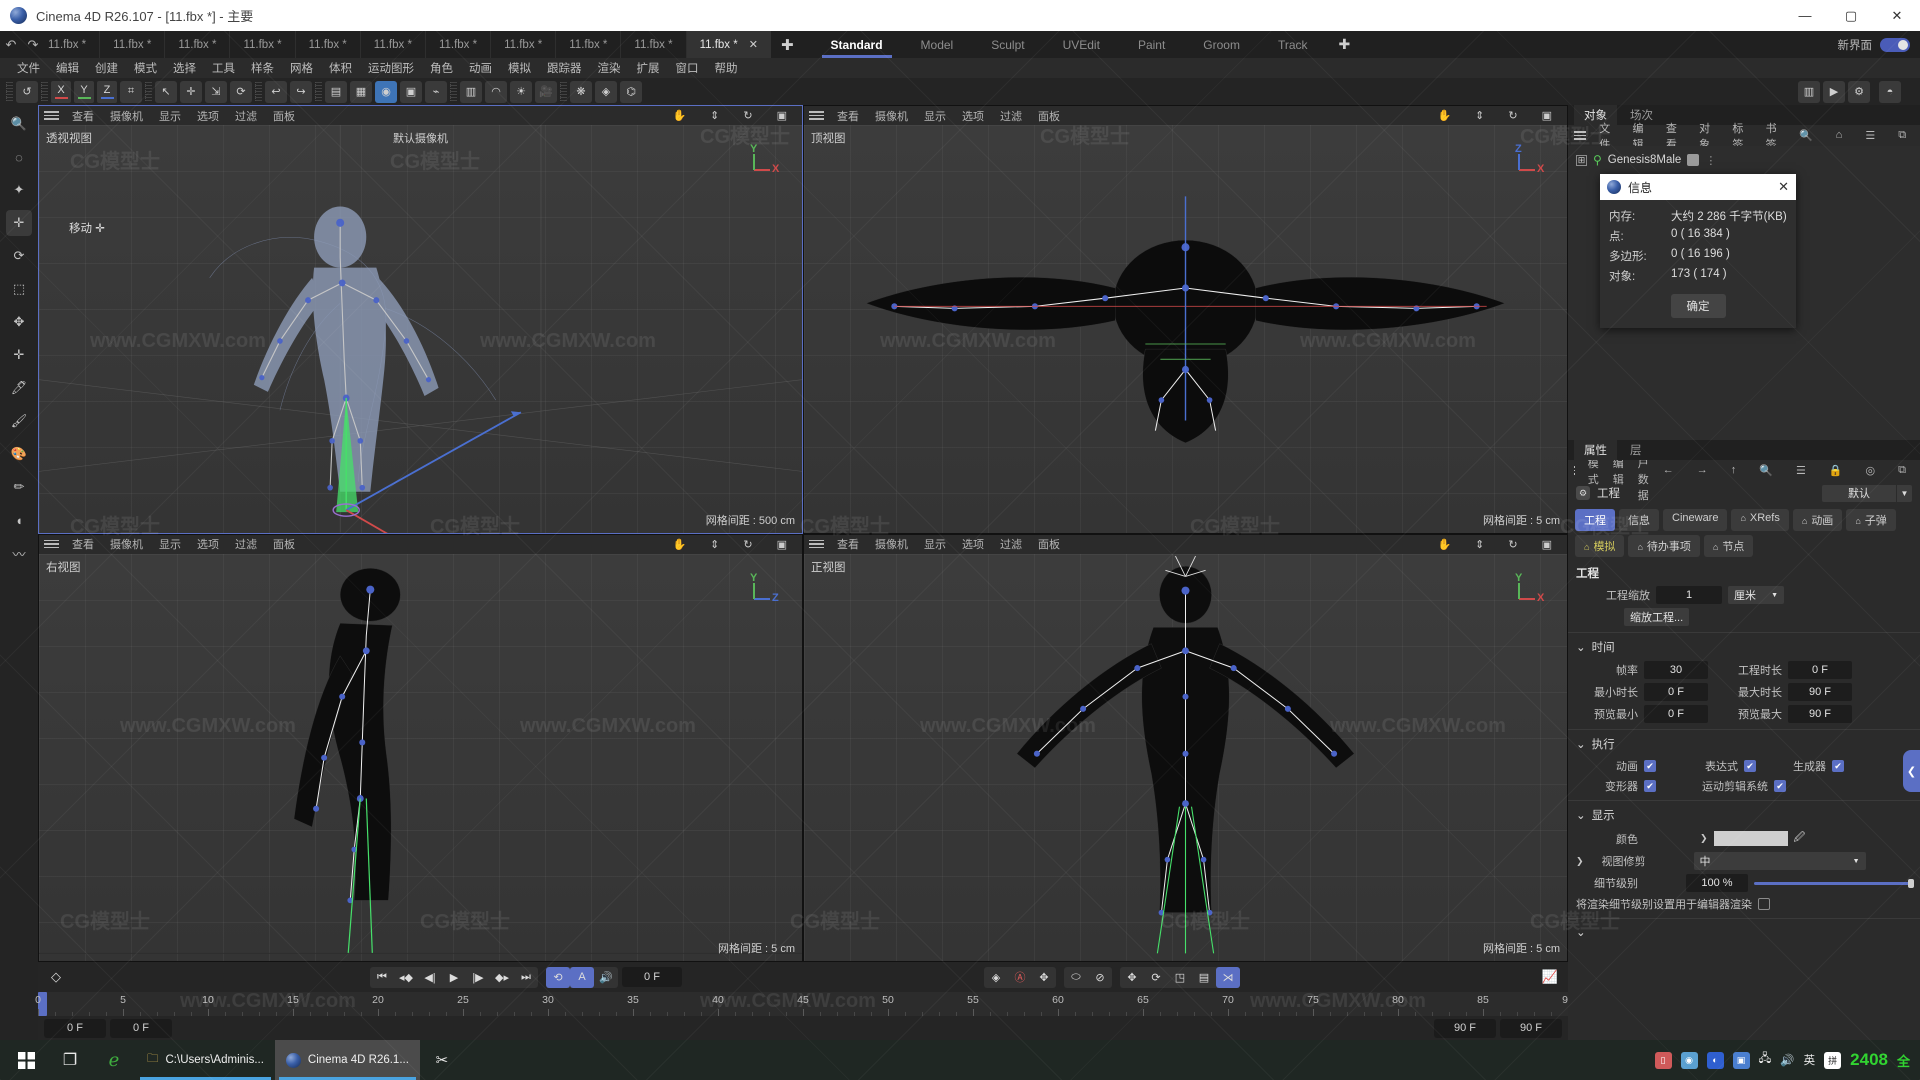 This screenshot has width=1920, height=1080. What do you see at coordinates (56, 977) in the screenshot?
I see `keyframe-icon: ◇` at bounding box center [56, 977].